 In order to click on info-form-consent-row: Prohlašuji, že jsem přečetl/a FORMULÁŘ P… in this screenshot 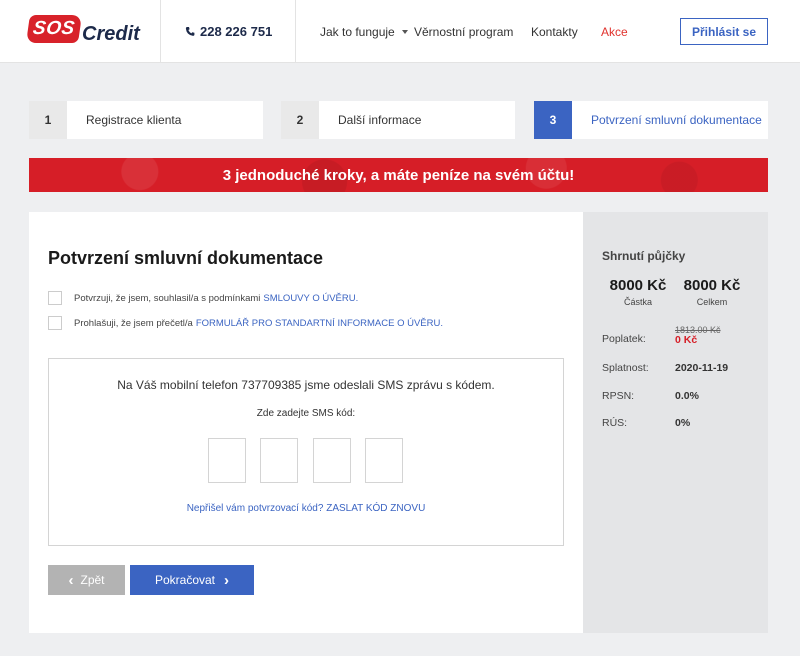, I will do `click(245, 323)`.